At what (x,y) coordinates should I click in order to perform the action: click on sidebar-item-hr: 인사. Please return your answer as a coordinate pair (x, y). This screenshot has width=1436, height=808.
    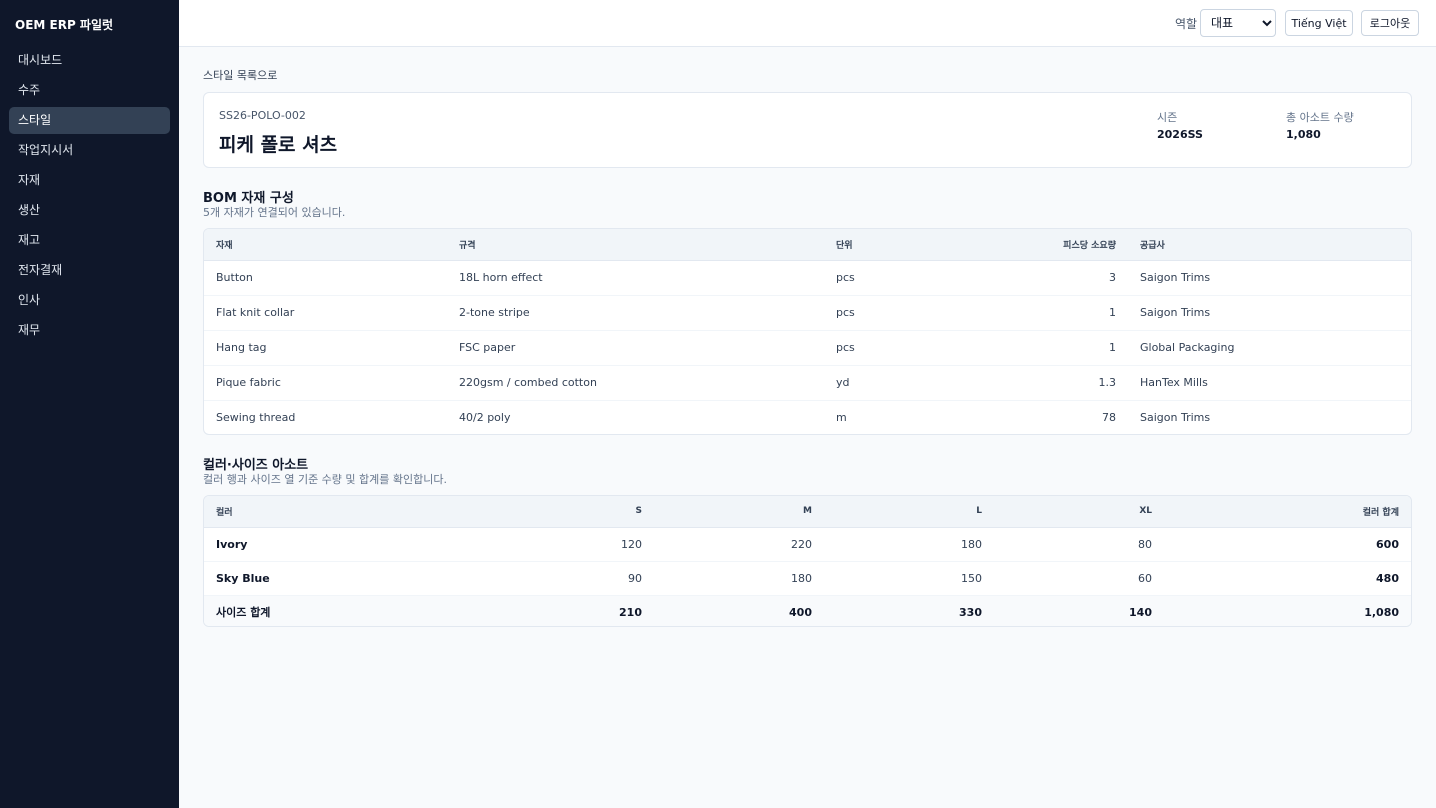
    Looking at the image, I should click on (89, 300).